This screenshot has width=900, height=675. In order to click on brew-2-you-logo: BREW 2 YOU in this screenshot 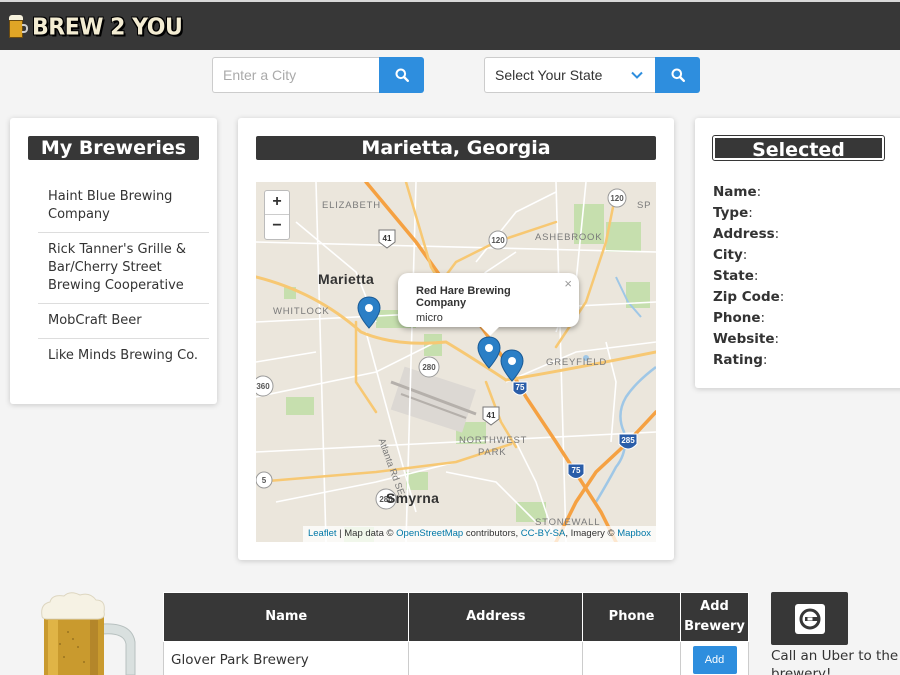, I will do `click(95, 27)`.